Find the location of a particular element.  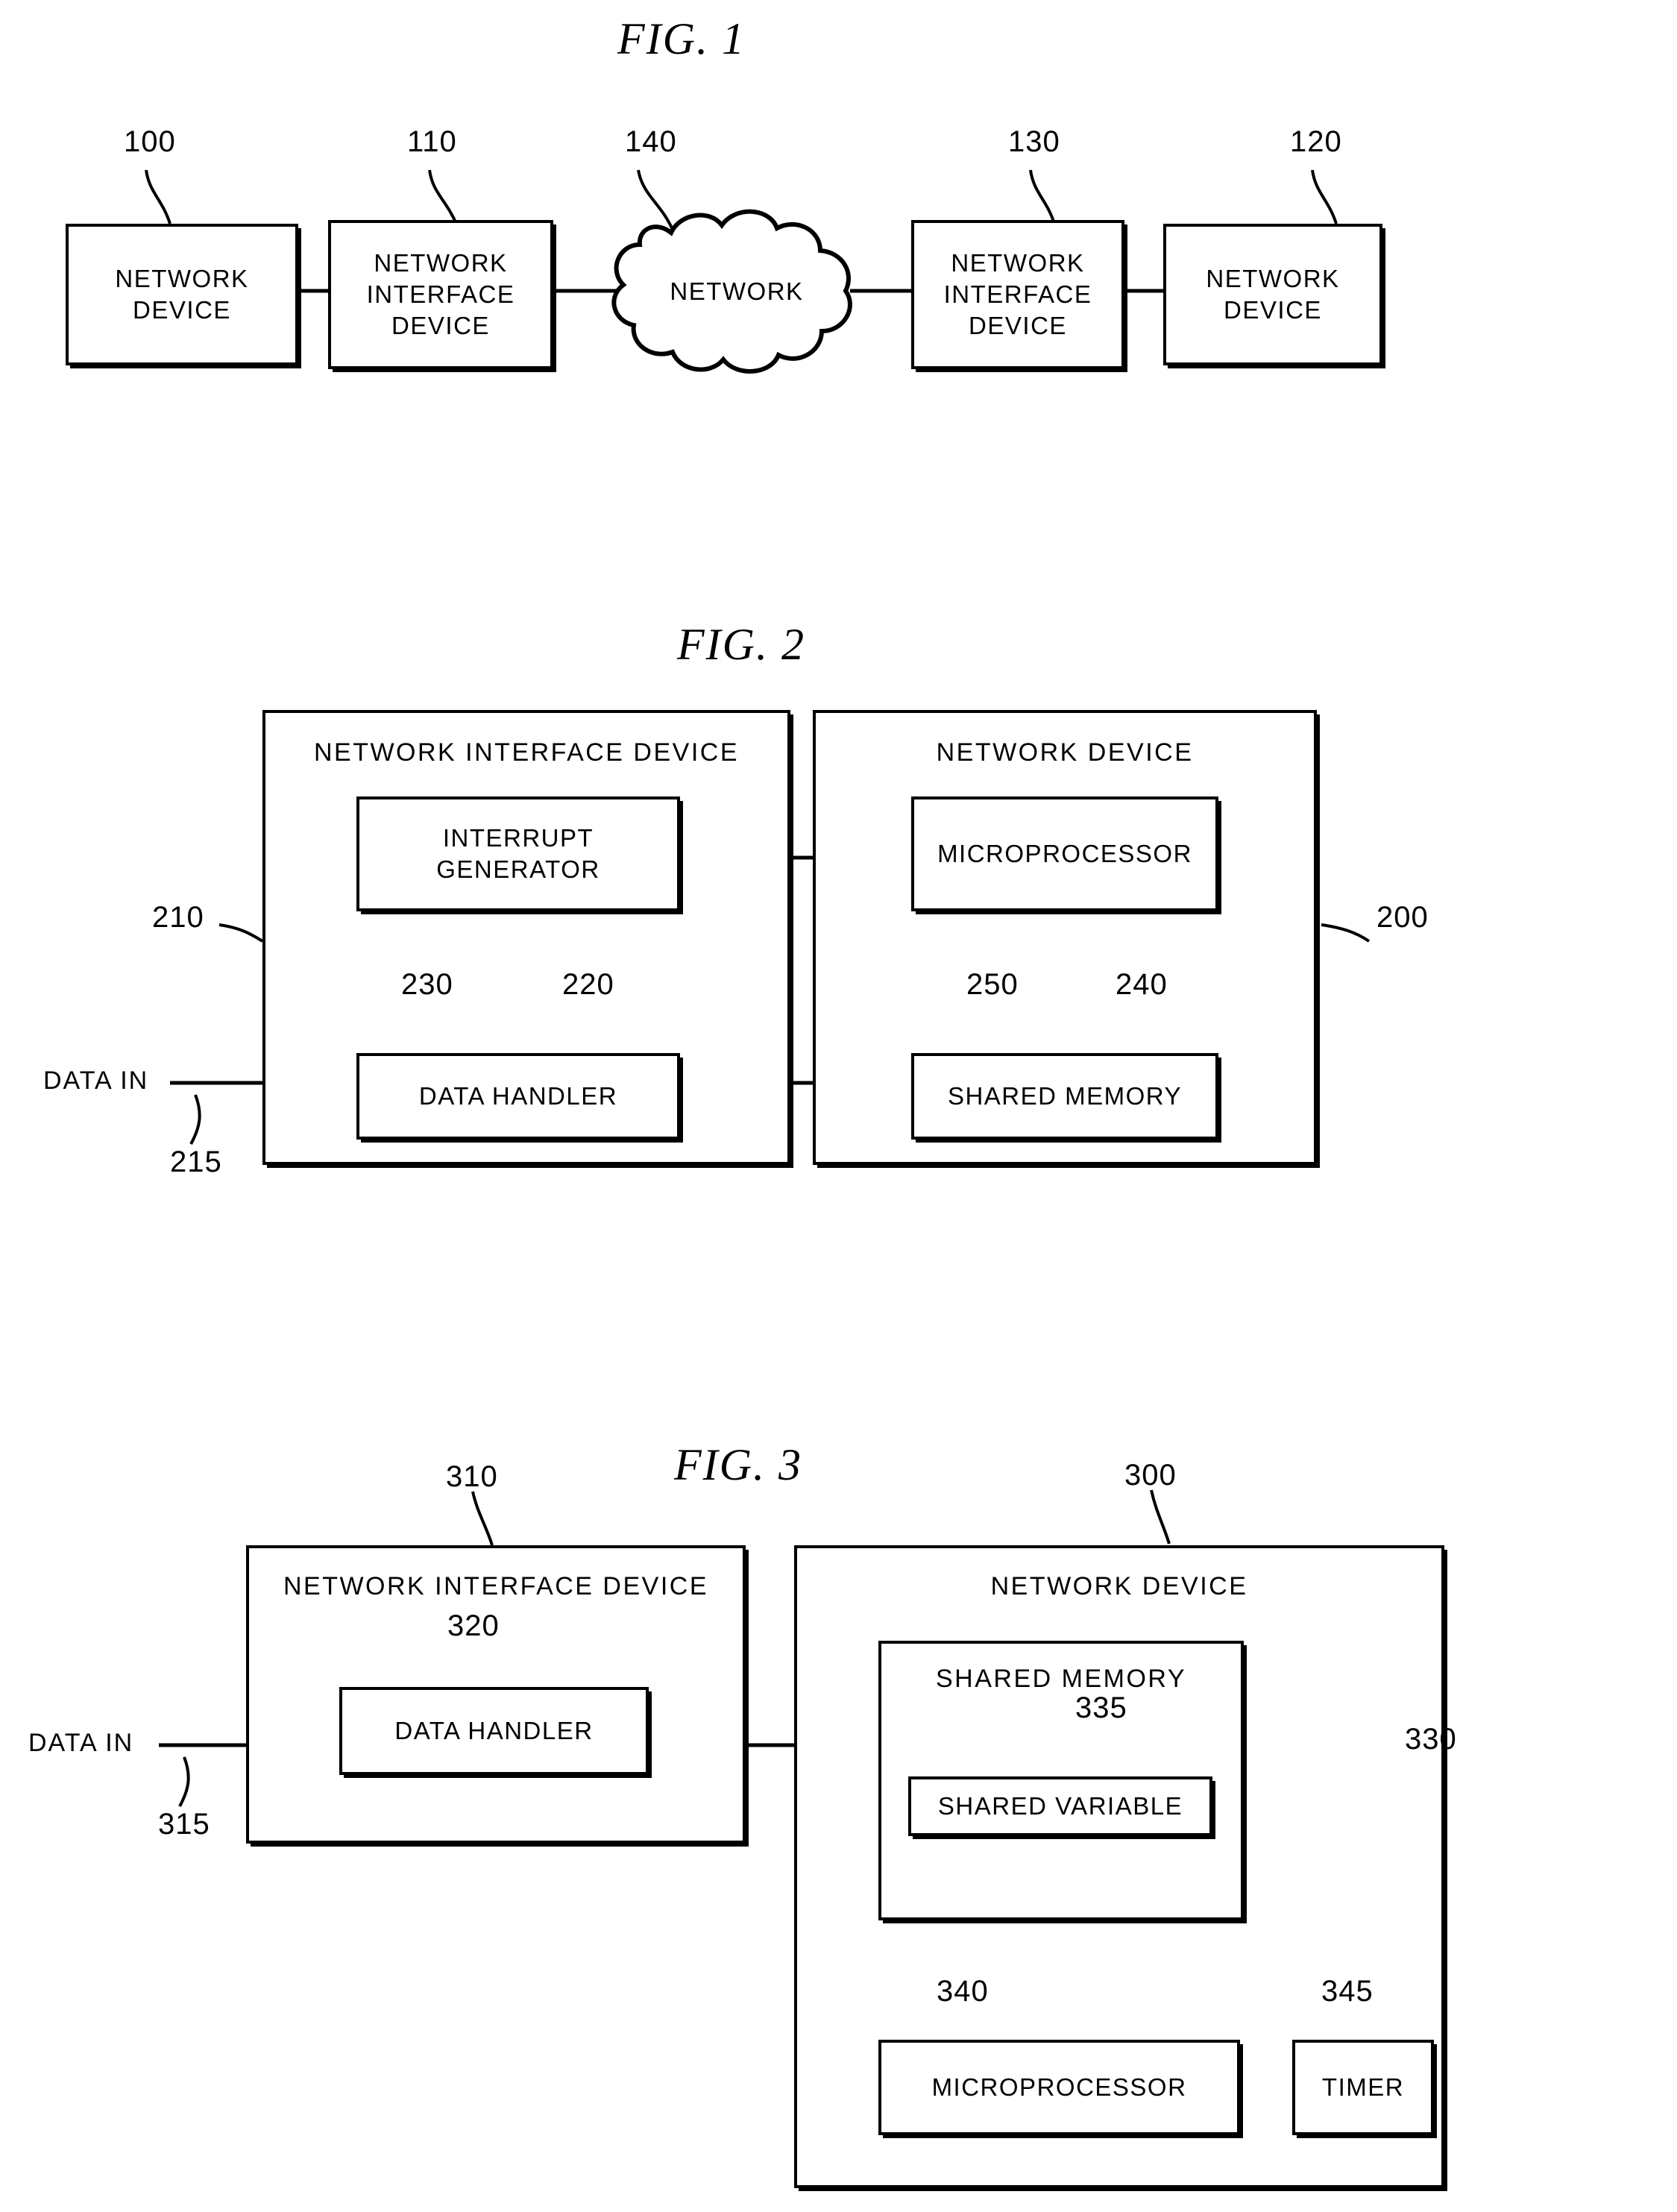

fig3-data-handler-label: DATA HANDLER is located at coordinates (494, 1730).